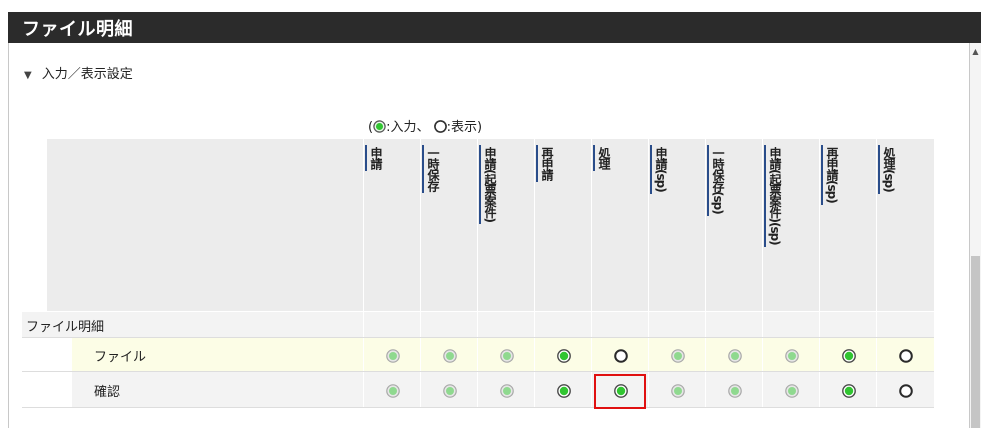  What do you see at coordinates (433, 169) in the screenshot?
I see `column-header-label: 一時保存` at bounding box center [433, 169].